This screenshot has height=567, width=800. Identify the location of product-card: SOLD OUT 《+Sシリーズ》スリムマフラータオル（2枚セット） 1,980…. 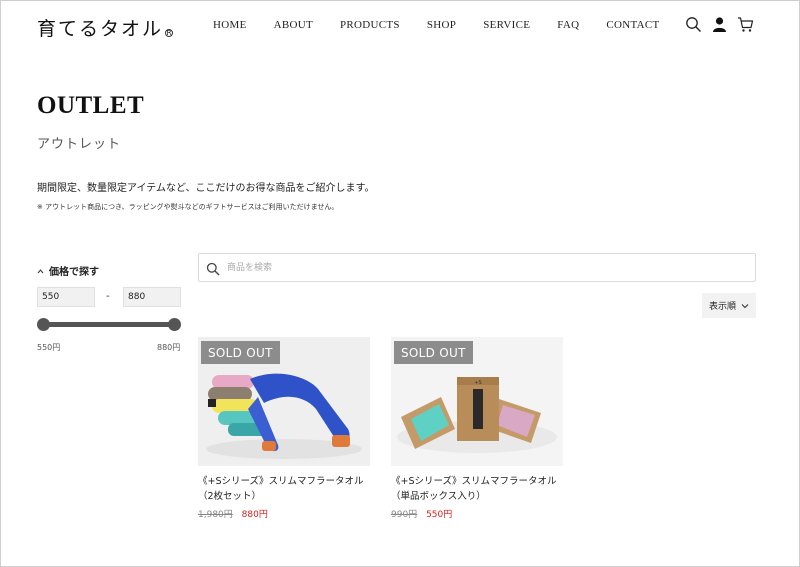
(284, 428).